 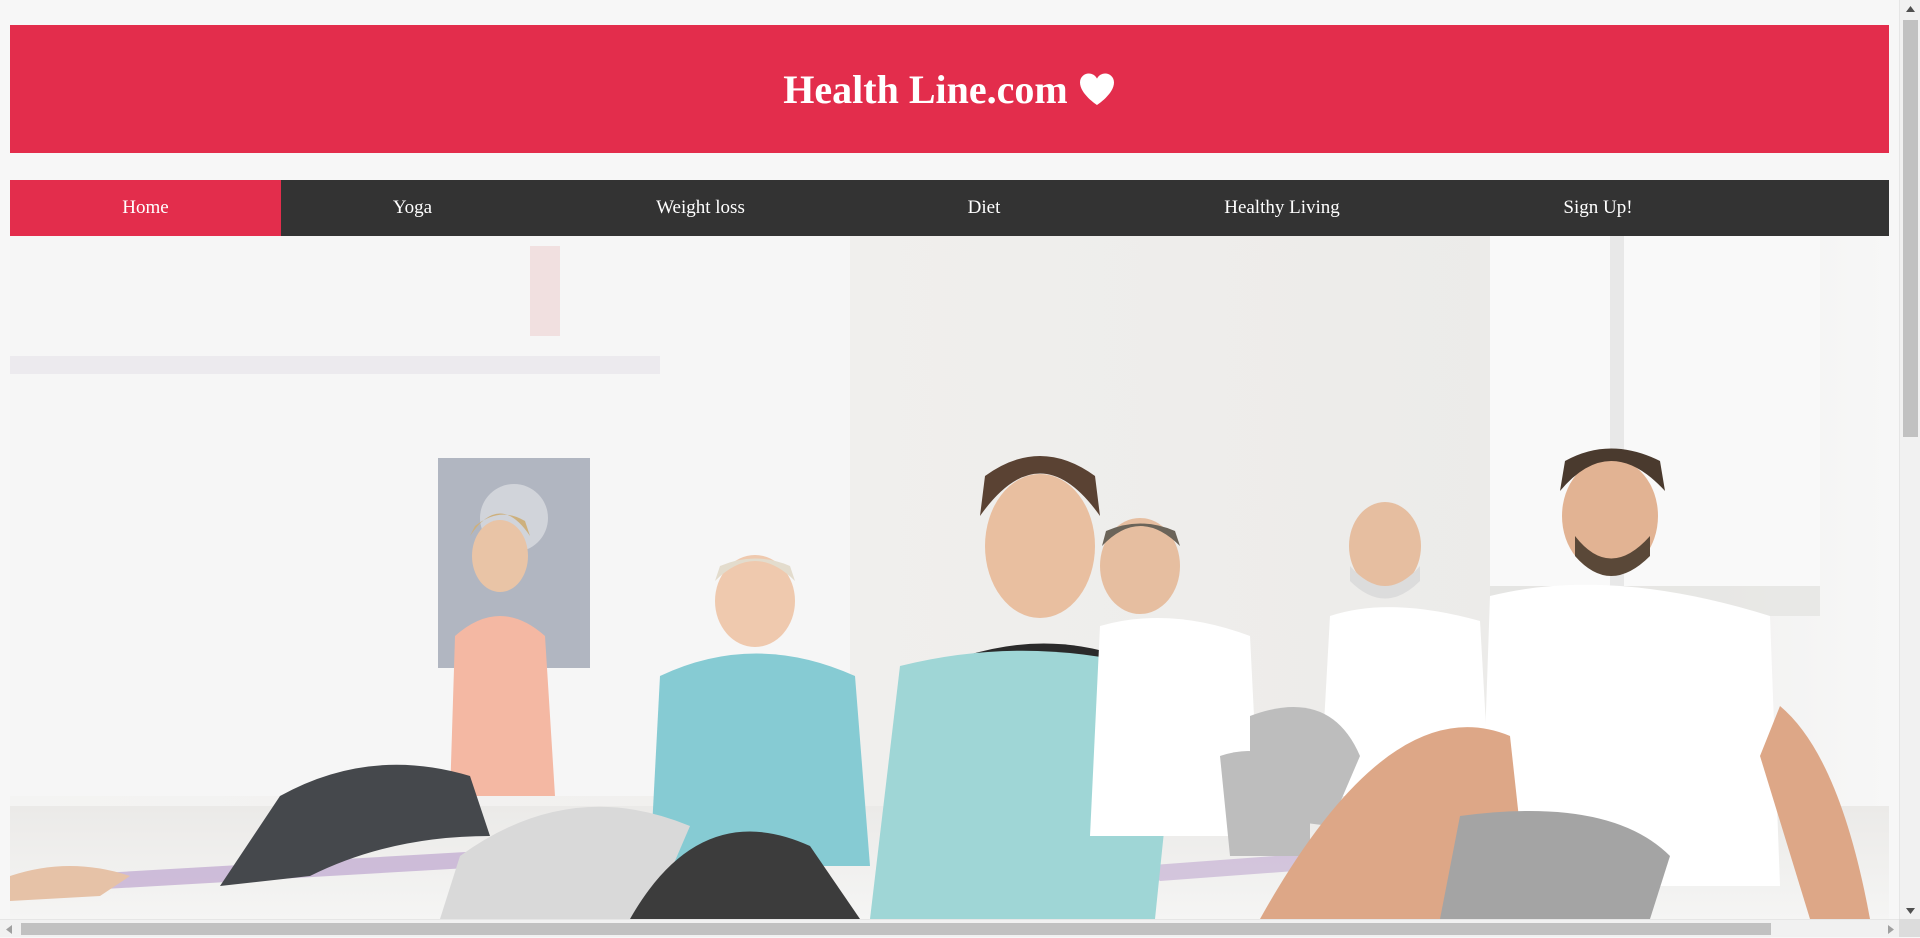 I want to click on nav-item-label: Weight loss, so click(x=700, y=207).